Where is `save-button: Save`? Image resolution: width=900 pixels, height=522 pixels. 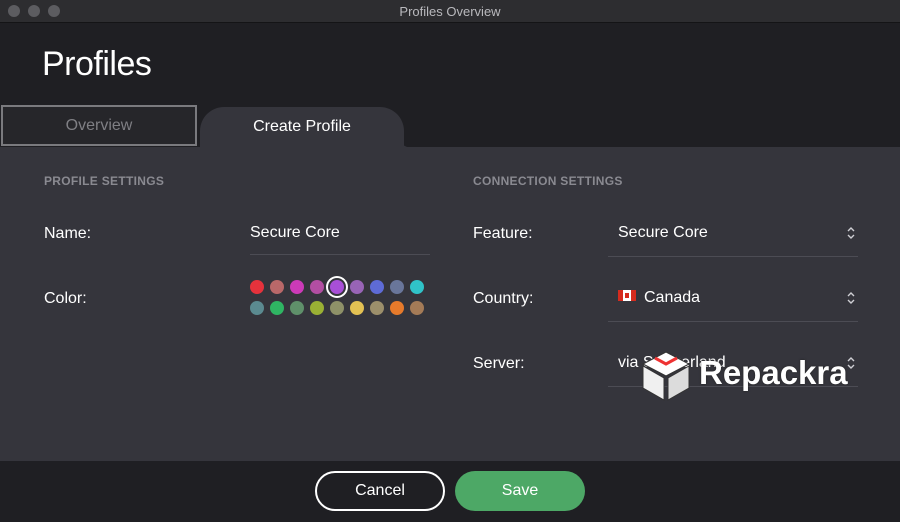 save-button: Save is located at coordinates (520, 491).